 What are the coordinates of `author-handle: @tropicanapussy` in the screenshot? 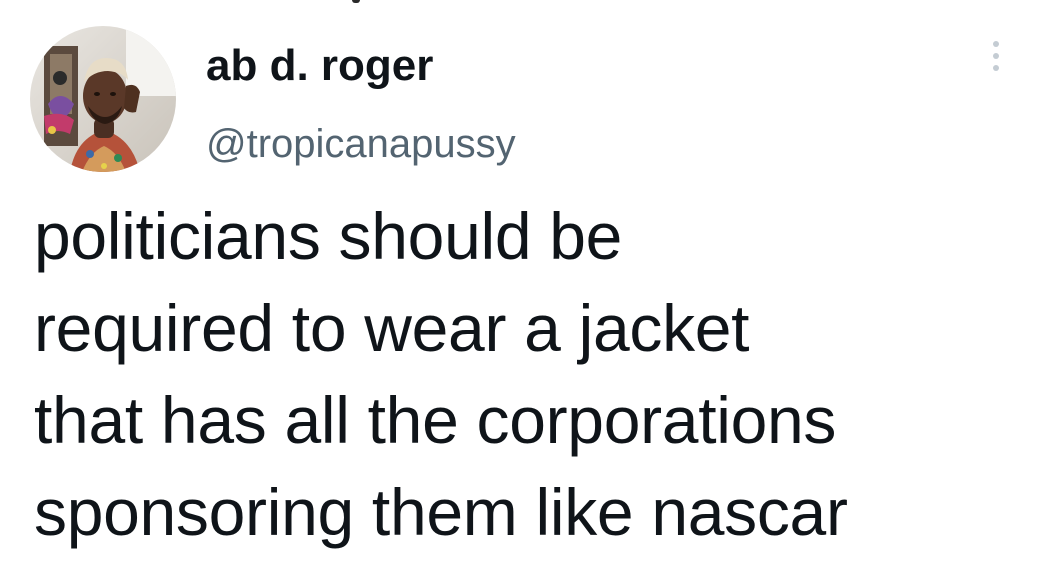 It's located at (361, 144).